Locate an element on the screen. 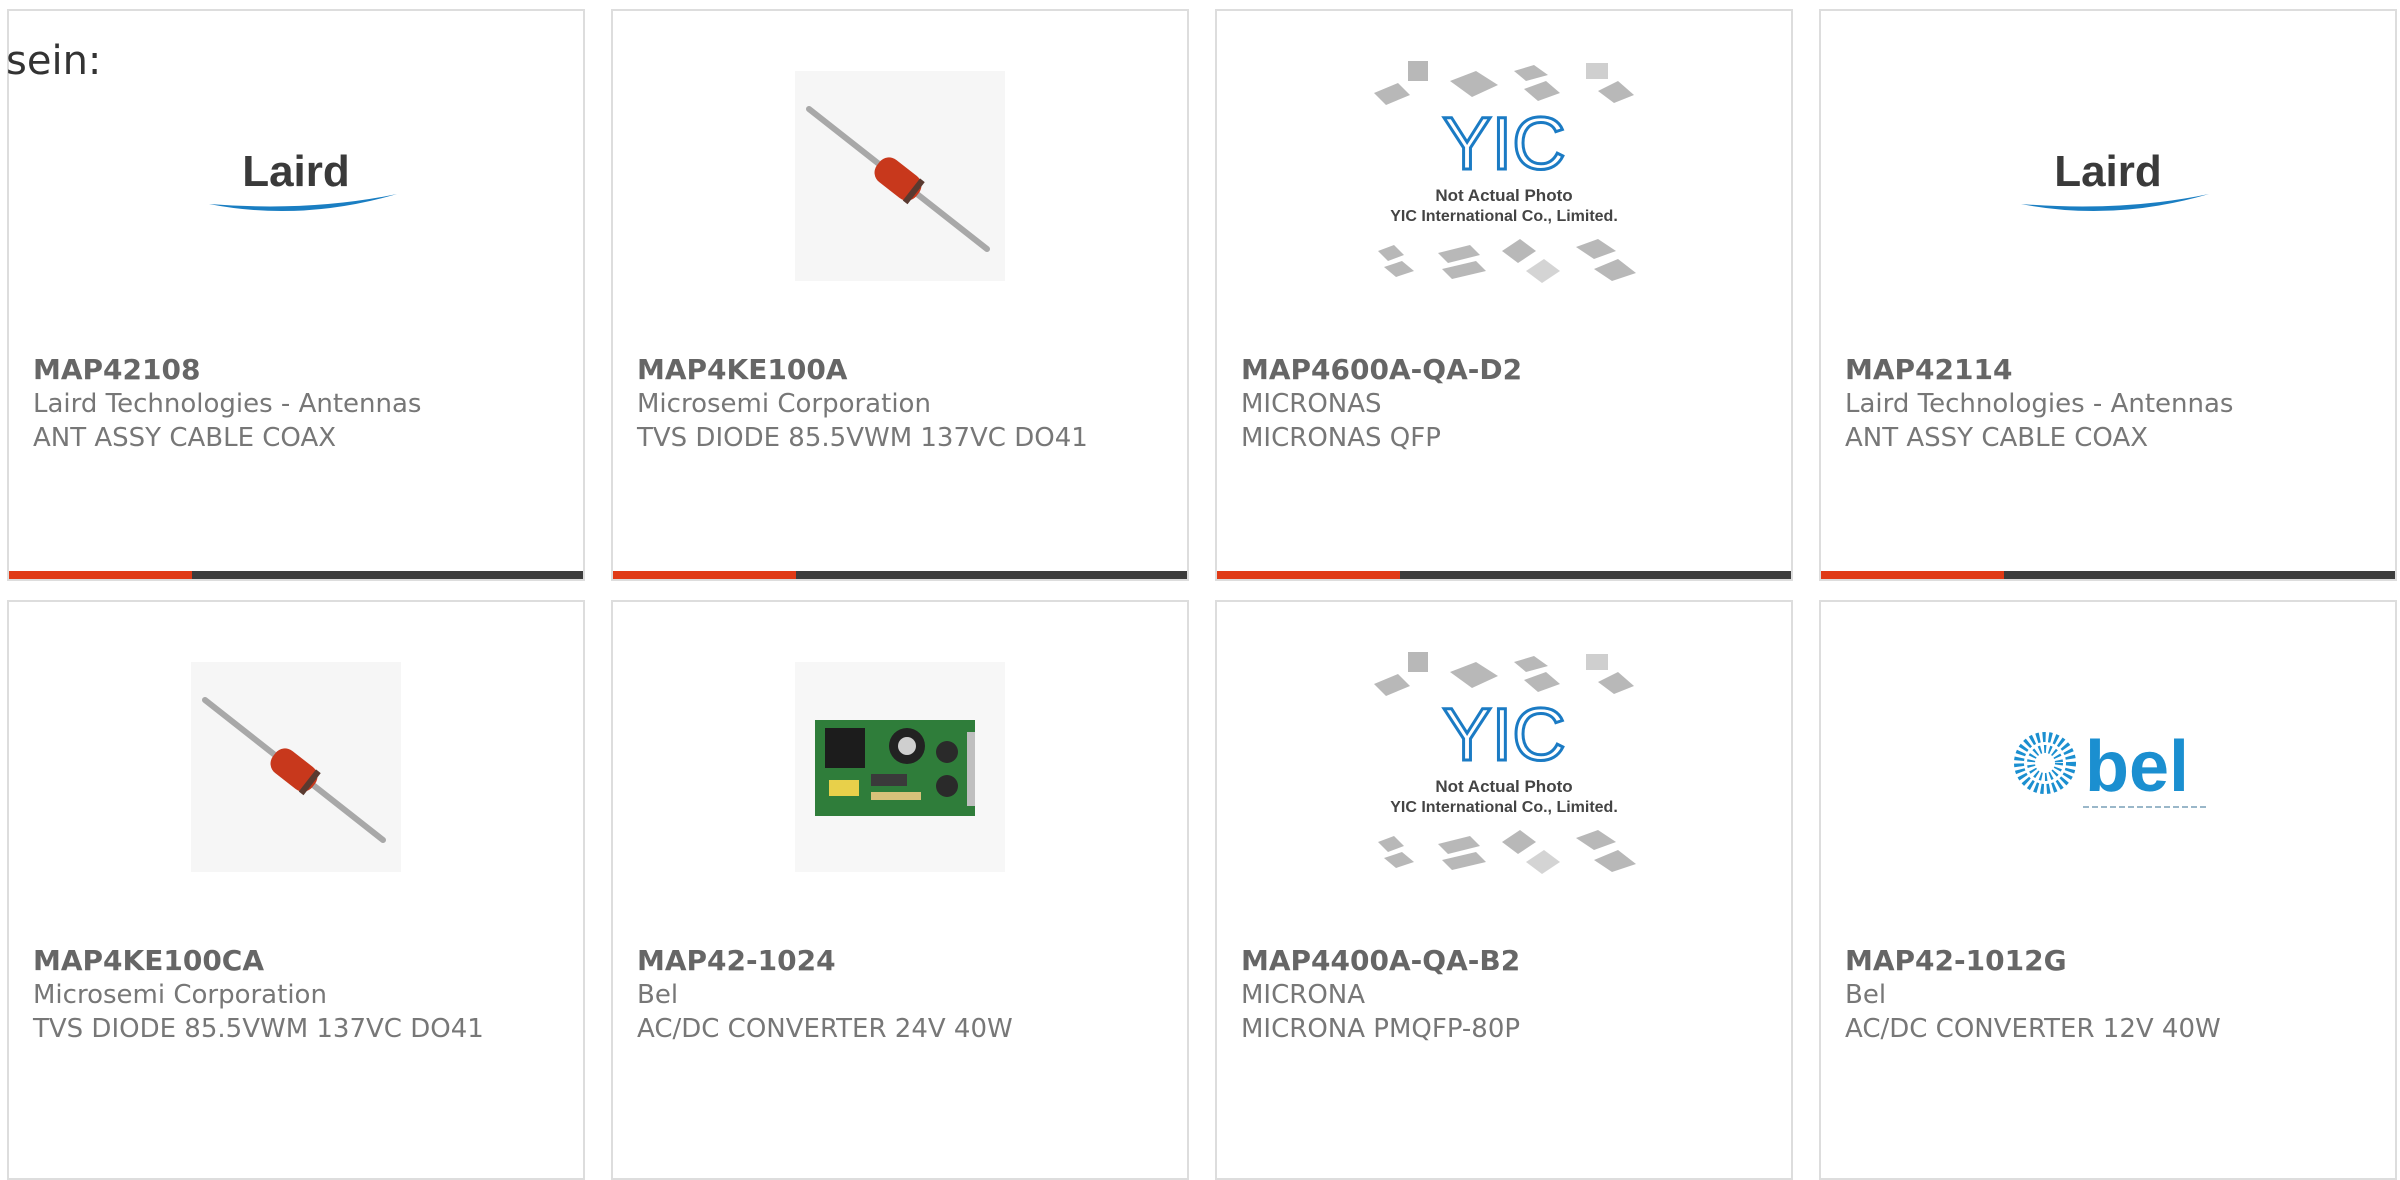 Image resolution: width=2400 pixels, height=1180 pixels. product-card: MAP42-1024 Bel AC/DC CONVERTER 24V 40W is located at coordinates (900, 890).